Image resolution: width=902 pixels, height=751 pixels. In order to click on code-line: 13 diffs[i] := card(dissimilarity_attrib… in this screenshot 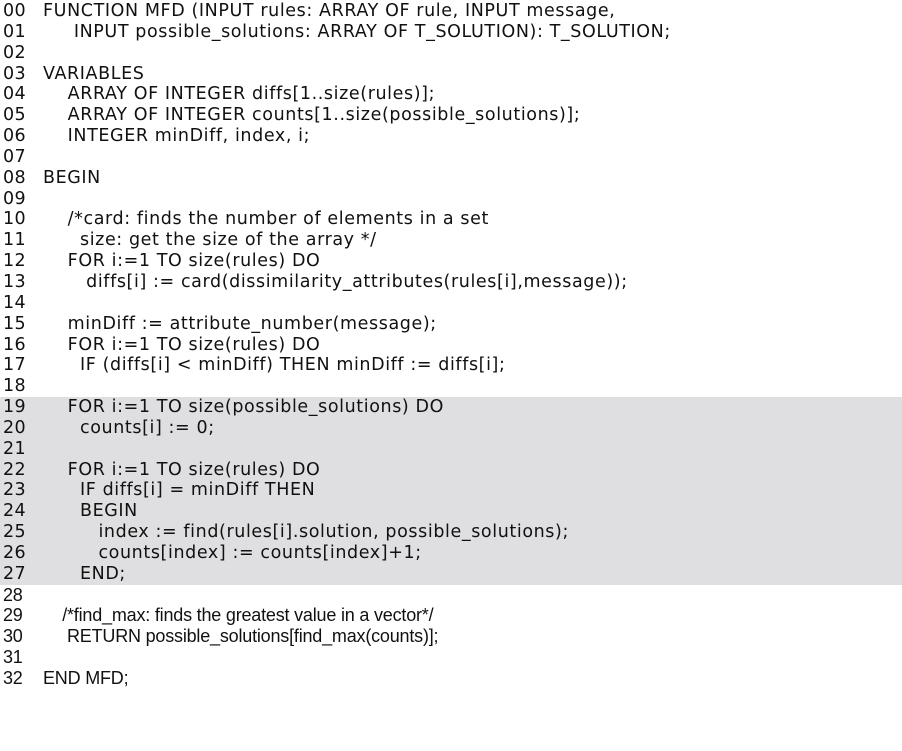, I will do `click(451, 282)`.